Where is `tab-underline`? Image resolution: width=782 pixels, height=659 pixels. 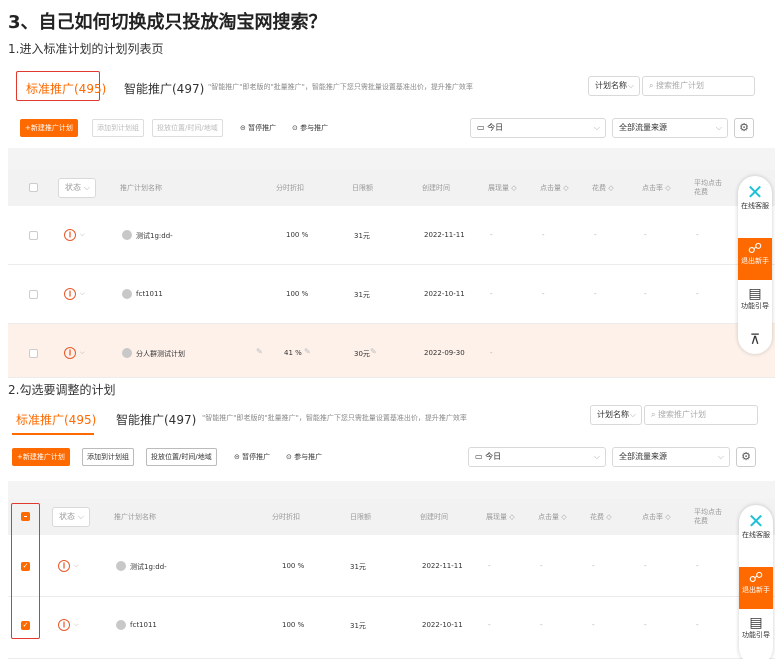 tab-underline is located at coordinates (53, 434).